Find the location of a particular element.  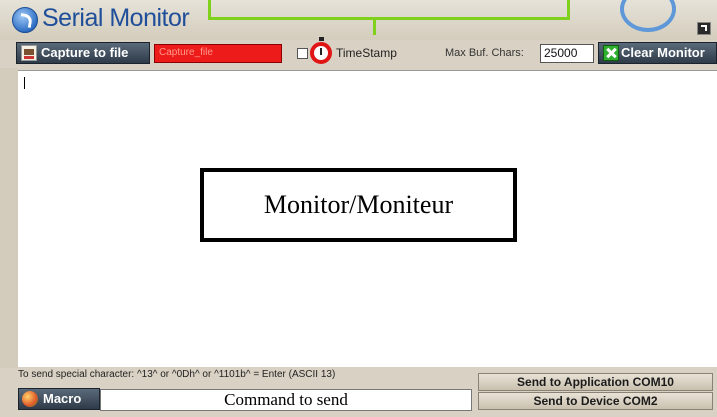

stopwatch-icon is located at coordinates (321, 50).